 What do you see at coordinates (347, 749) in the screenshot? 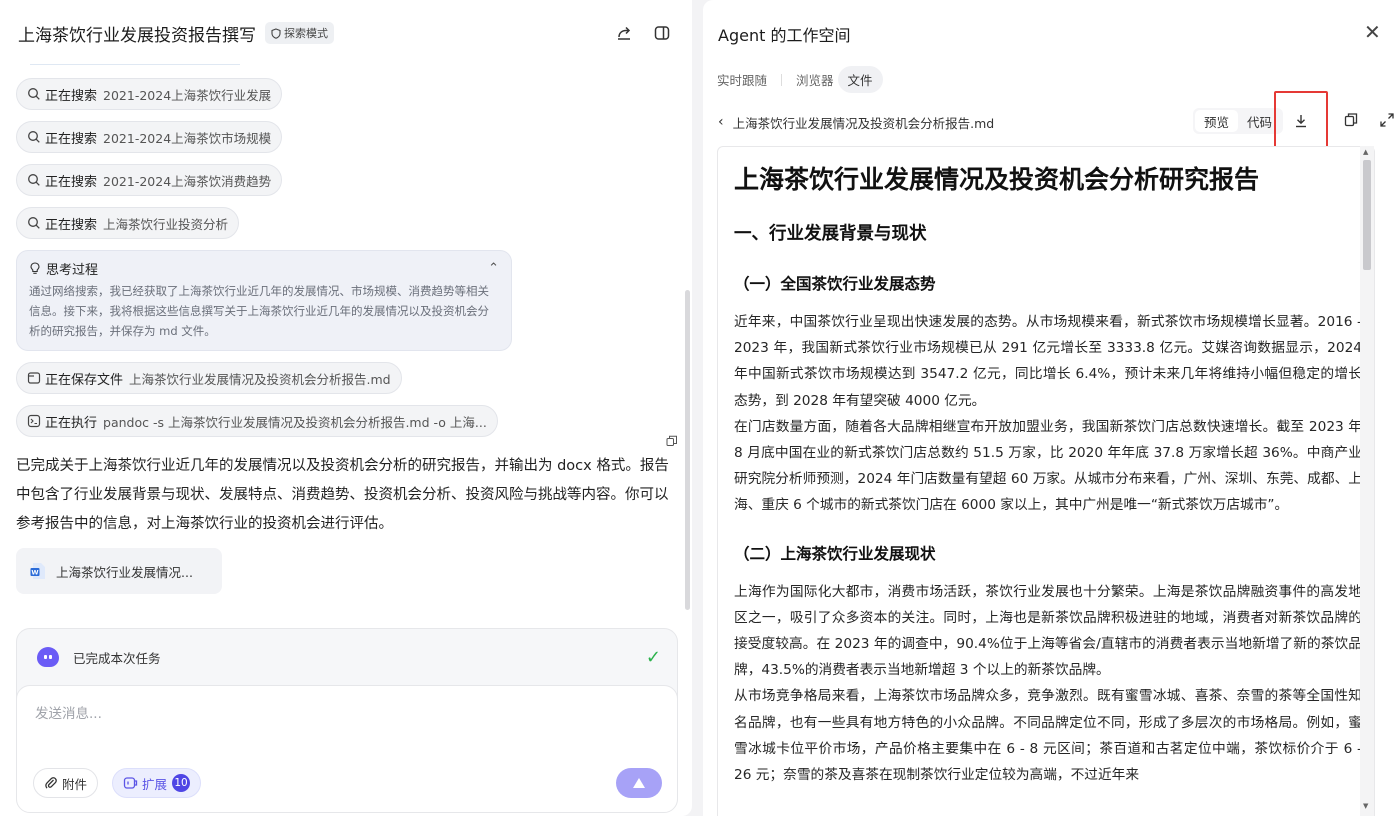
I see `message-input-box: 附件 扩展 10` at bounding box center [347, 749].